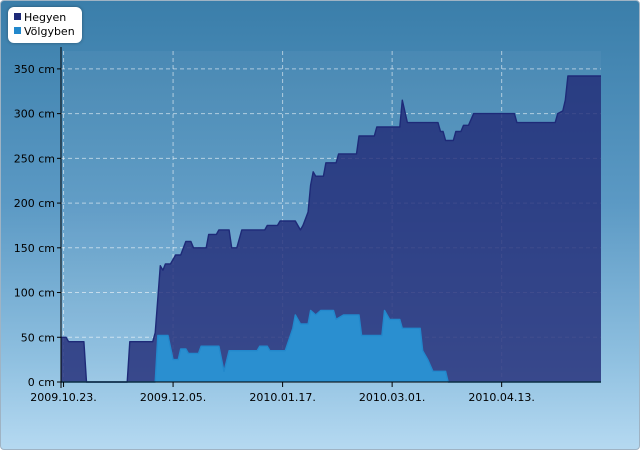 The image size is (640, 450). What do you see at coordinates (41, 382) in the screenshot?
I see `y-tick-label-0: 0 cm` at bounding box center [41, 382].